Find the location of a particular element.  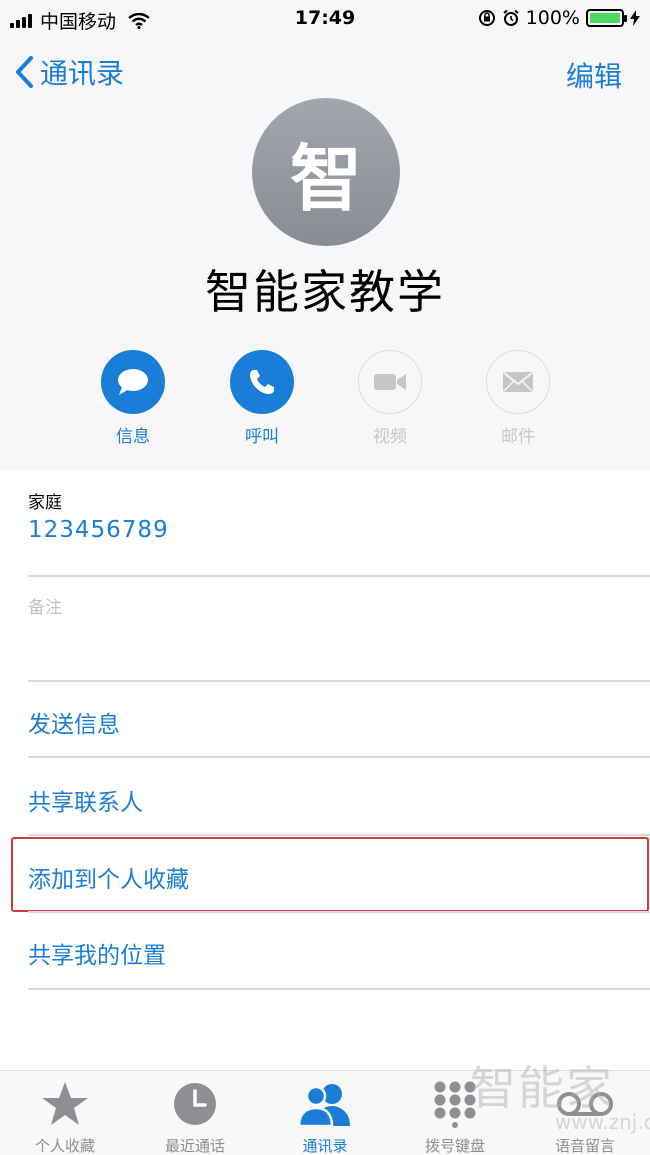

back-label: 通讯录 is located at coordinates (82, 73).